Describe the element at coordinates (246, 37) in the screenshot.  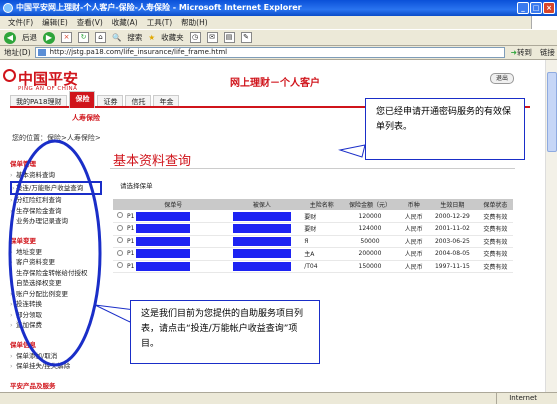
I see `edit-icon: ✎` at that location.